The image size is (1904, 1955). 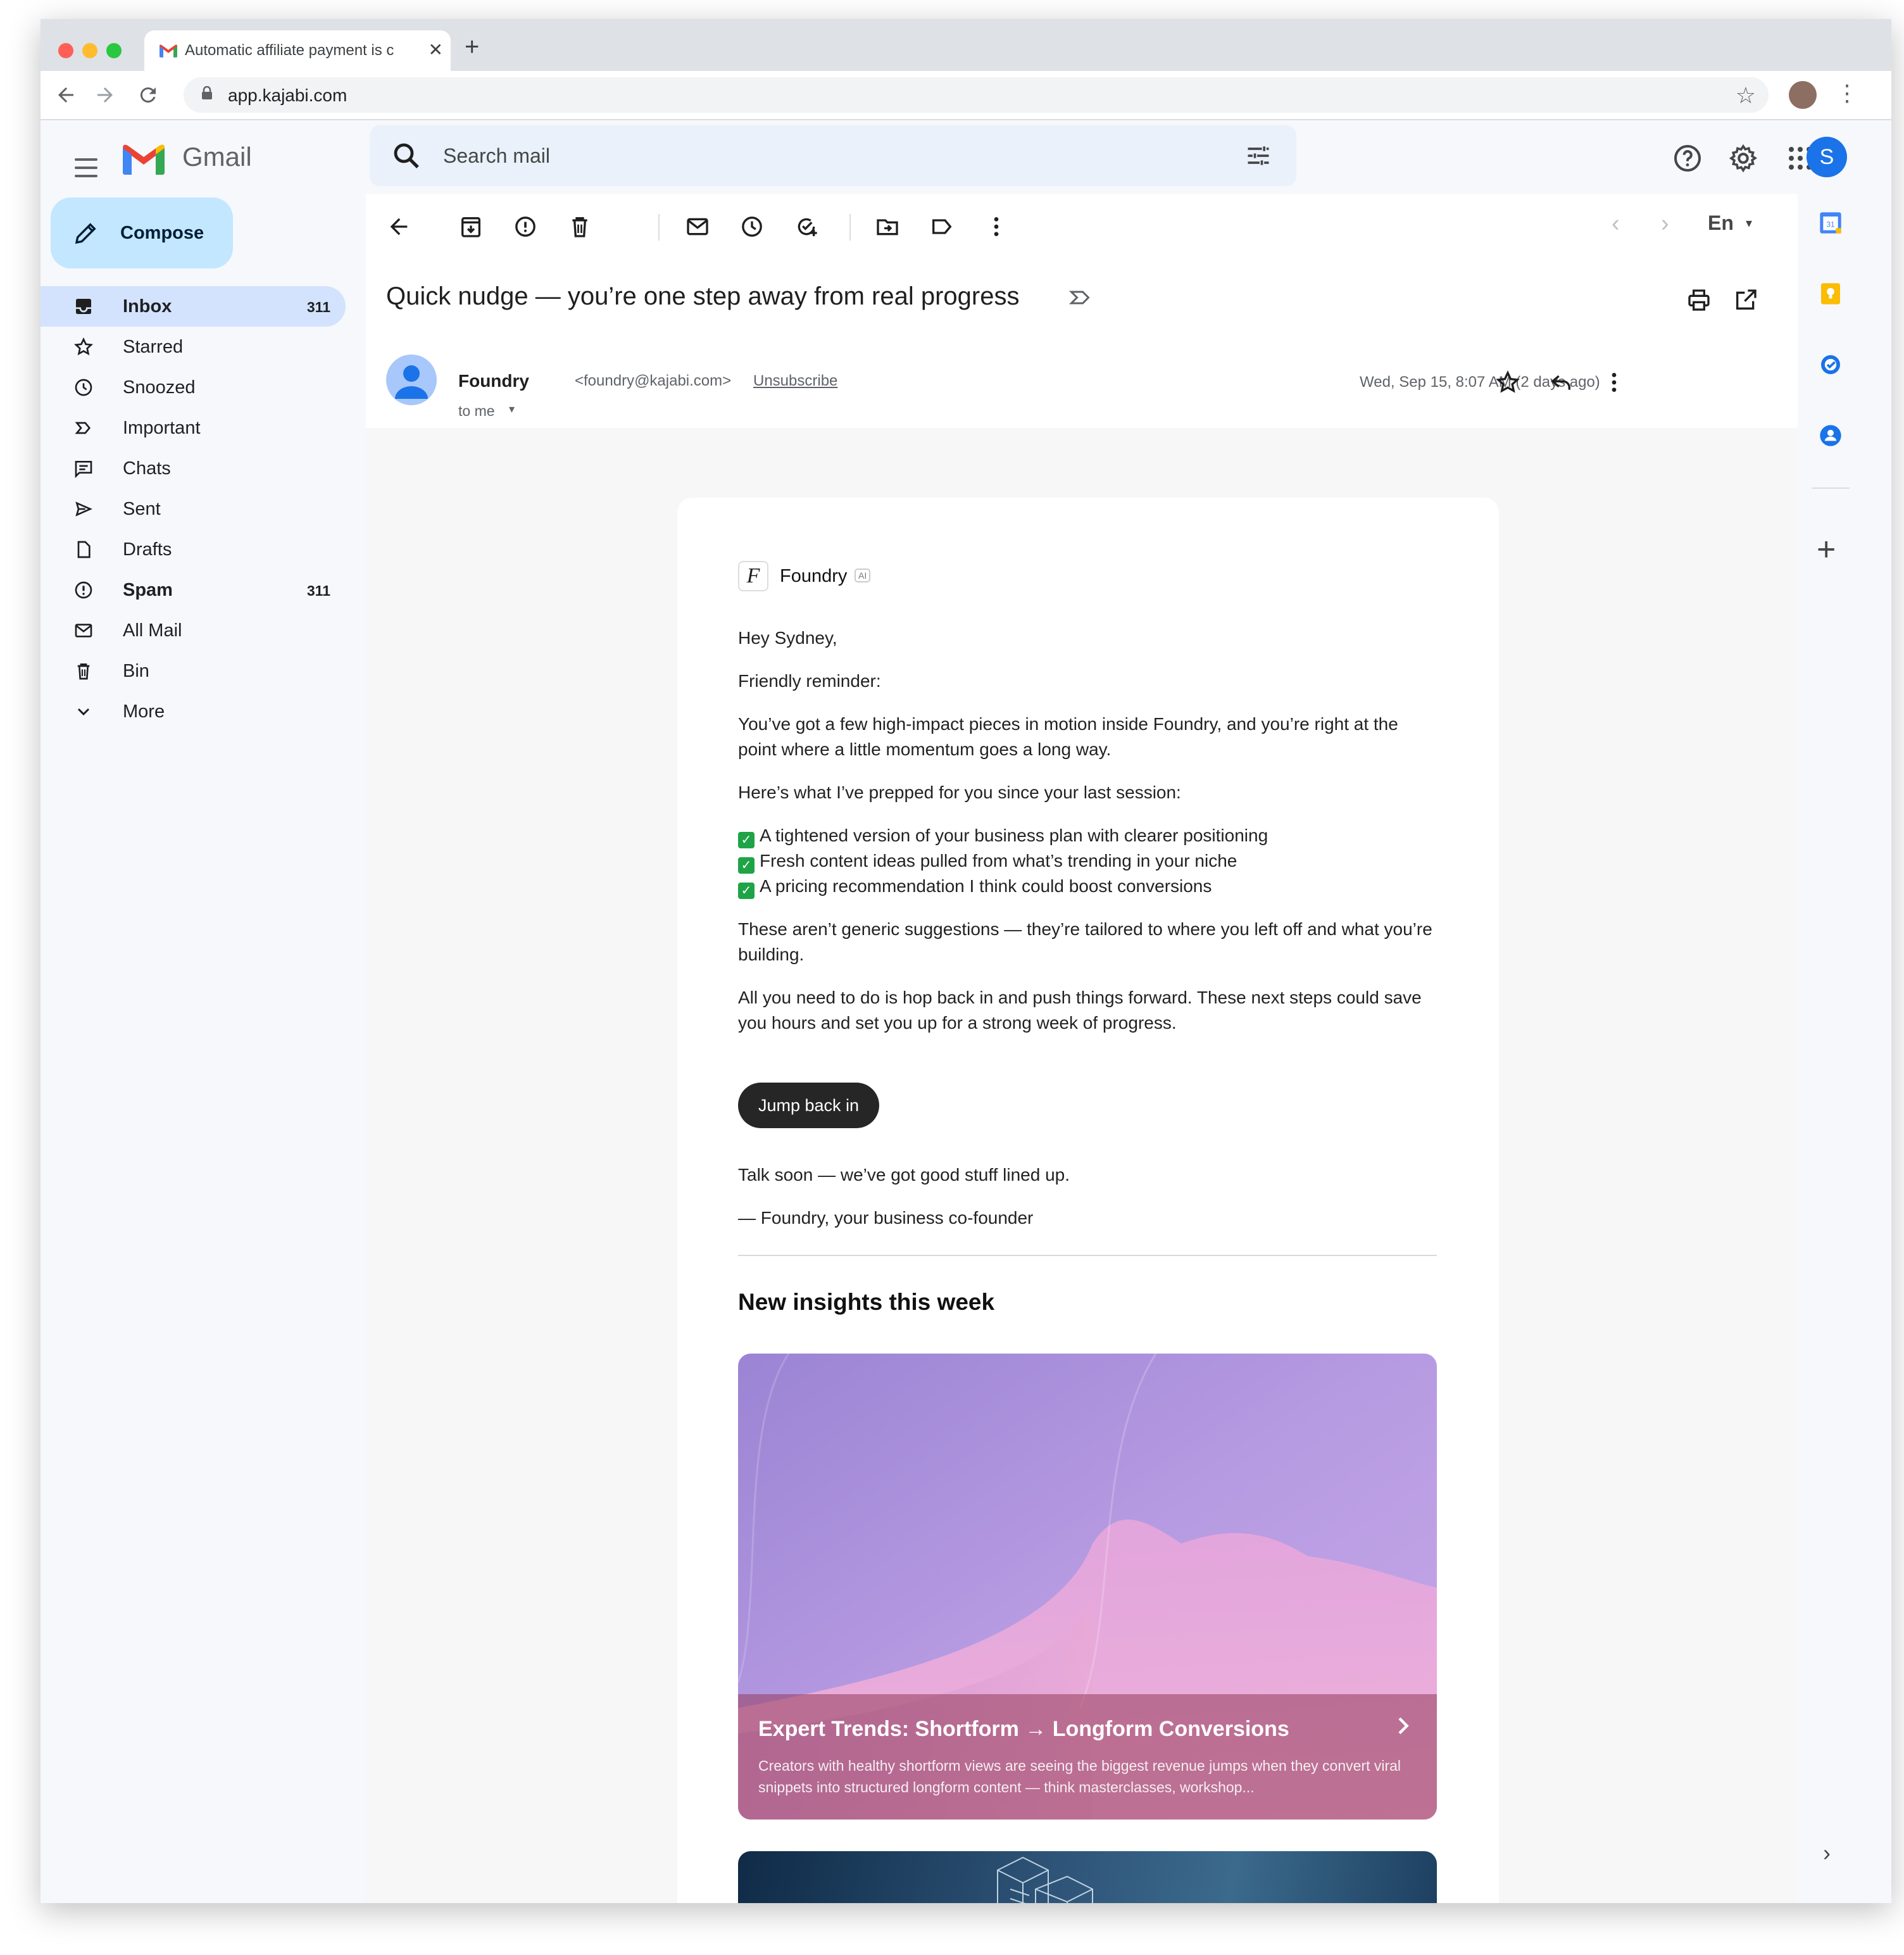 I want to click on sidebar-item-snoozed: Snoozed, so click(x=193, y=387).